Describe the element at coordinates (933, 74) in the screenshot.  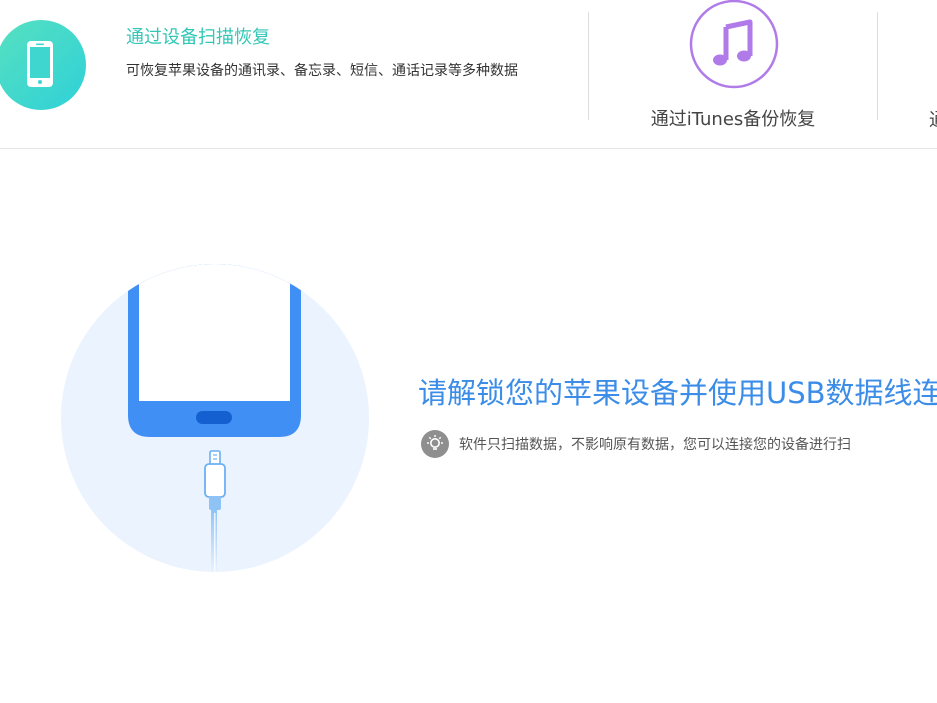
I see `mode-third-option: 通` at that location.